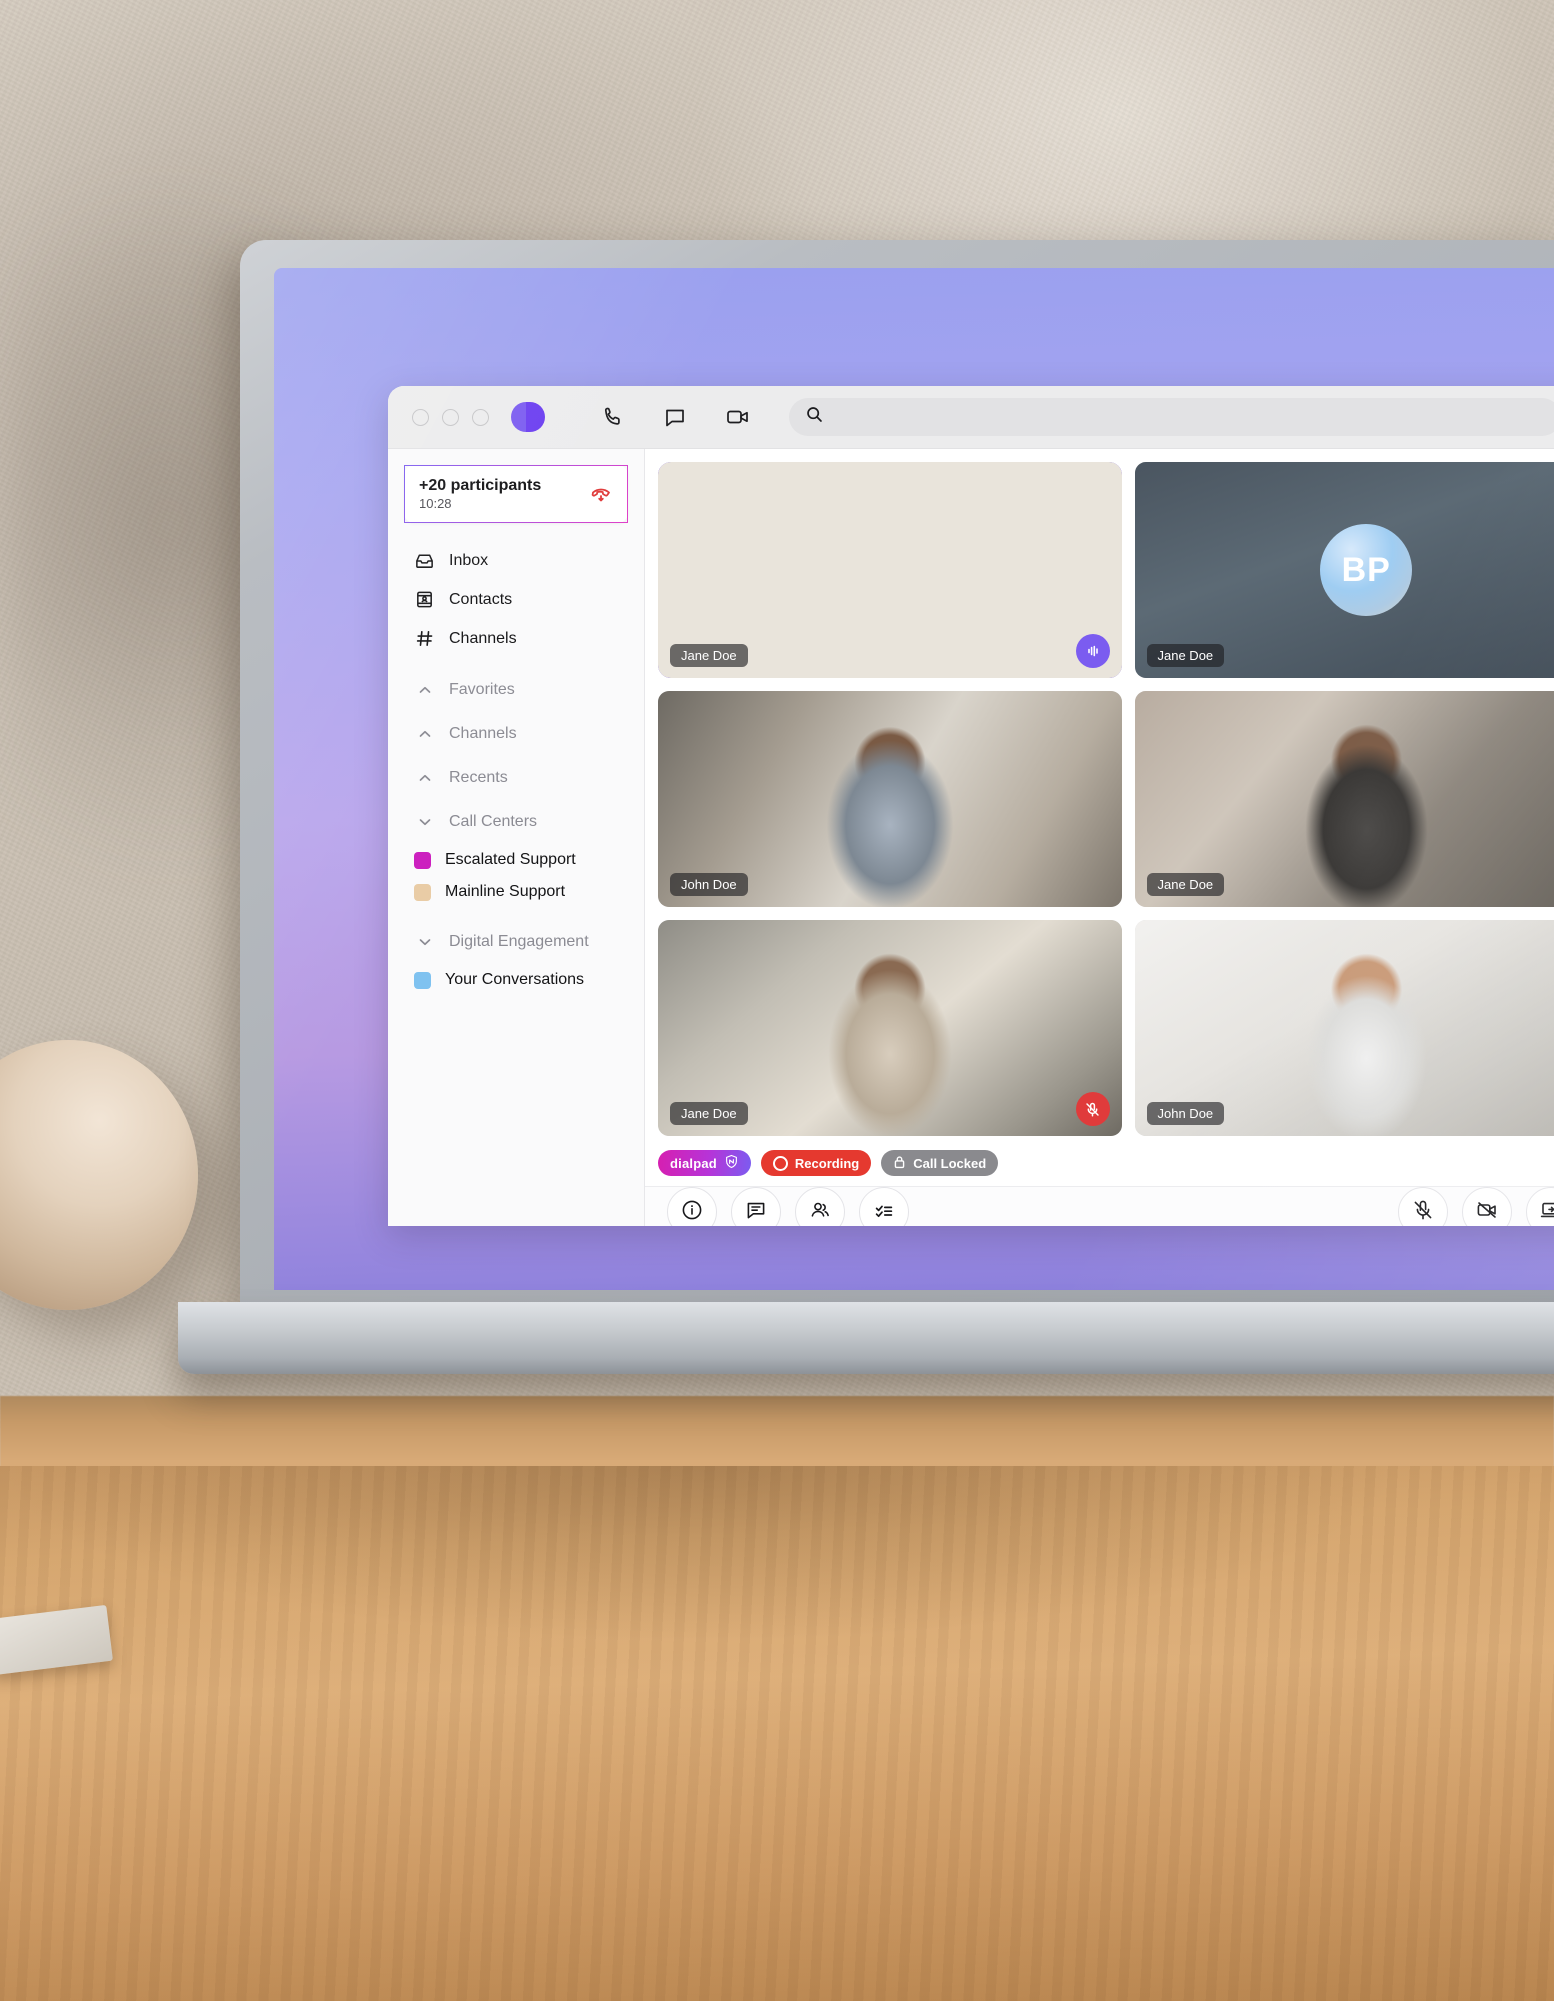  I want to click on status-badge-label: Call Locked, so click(950, 1163).